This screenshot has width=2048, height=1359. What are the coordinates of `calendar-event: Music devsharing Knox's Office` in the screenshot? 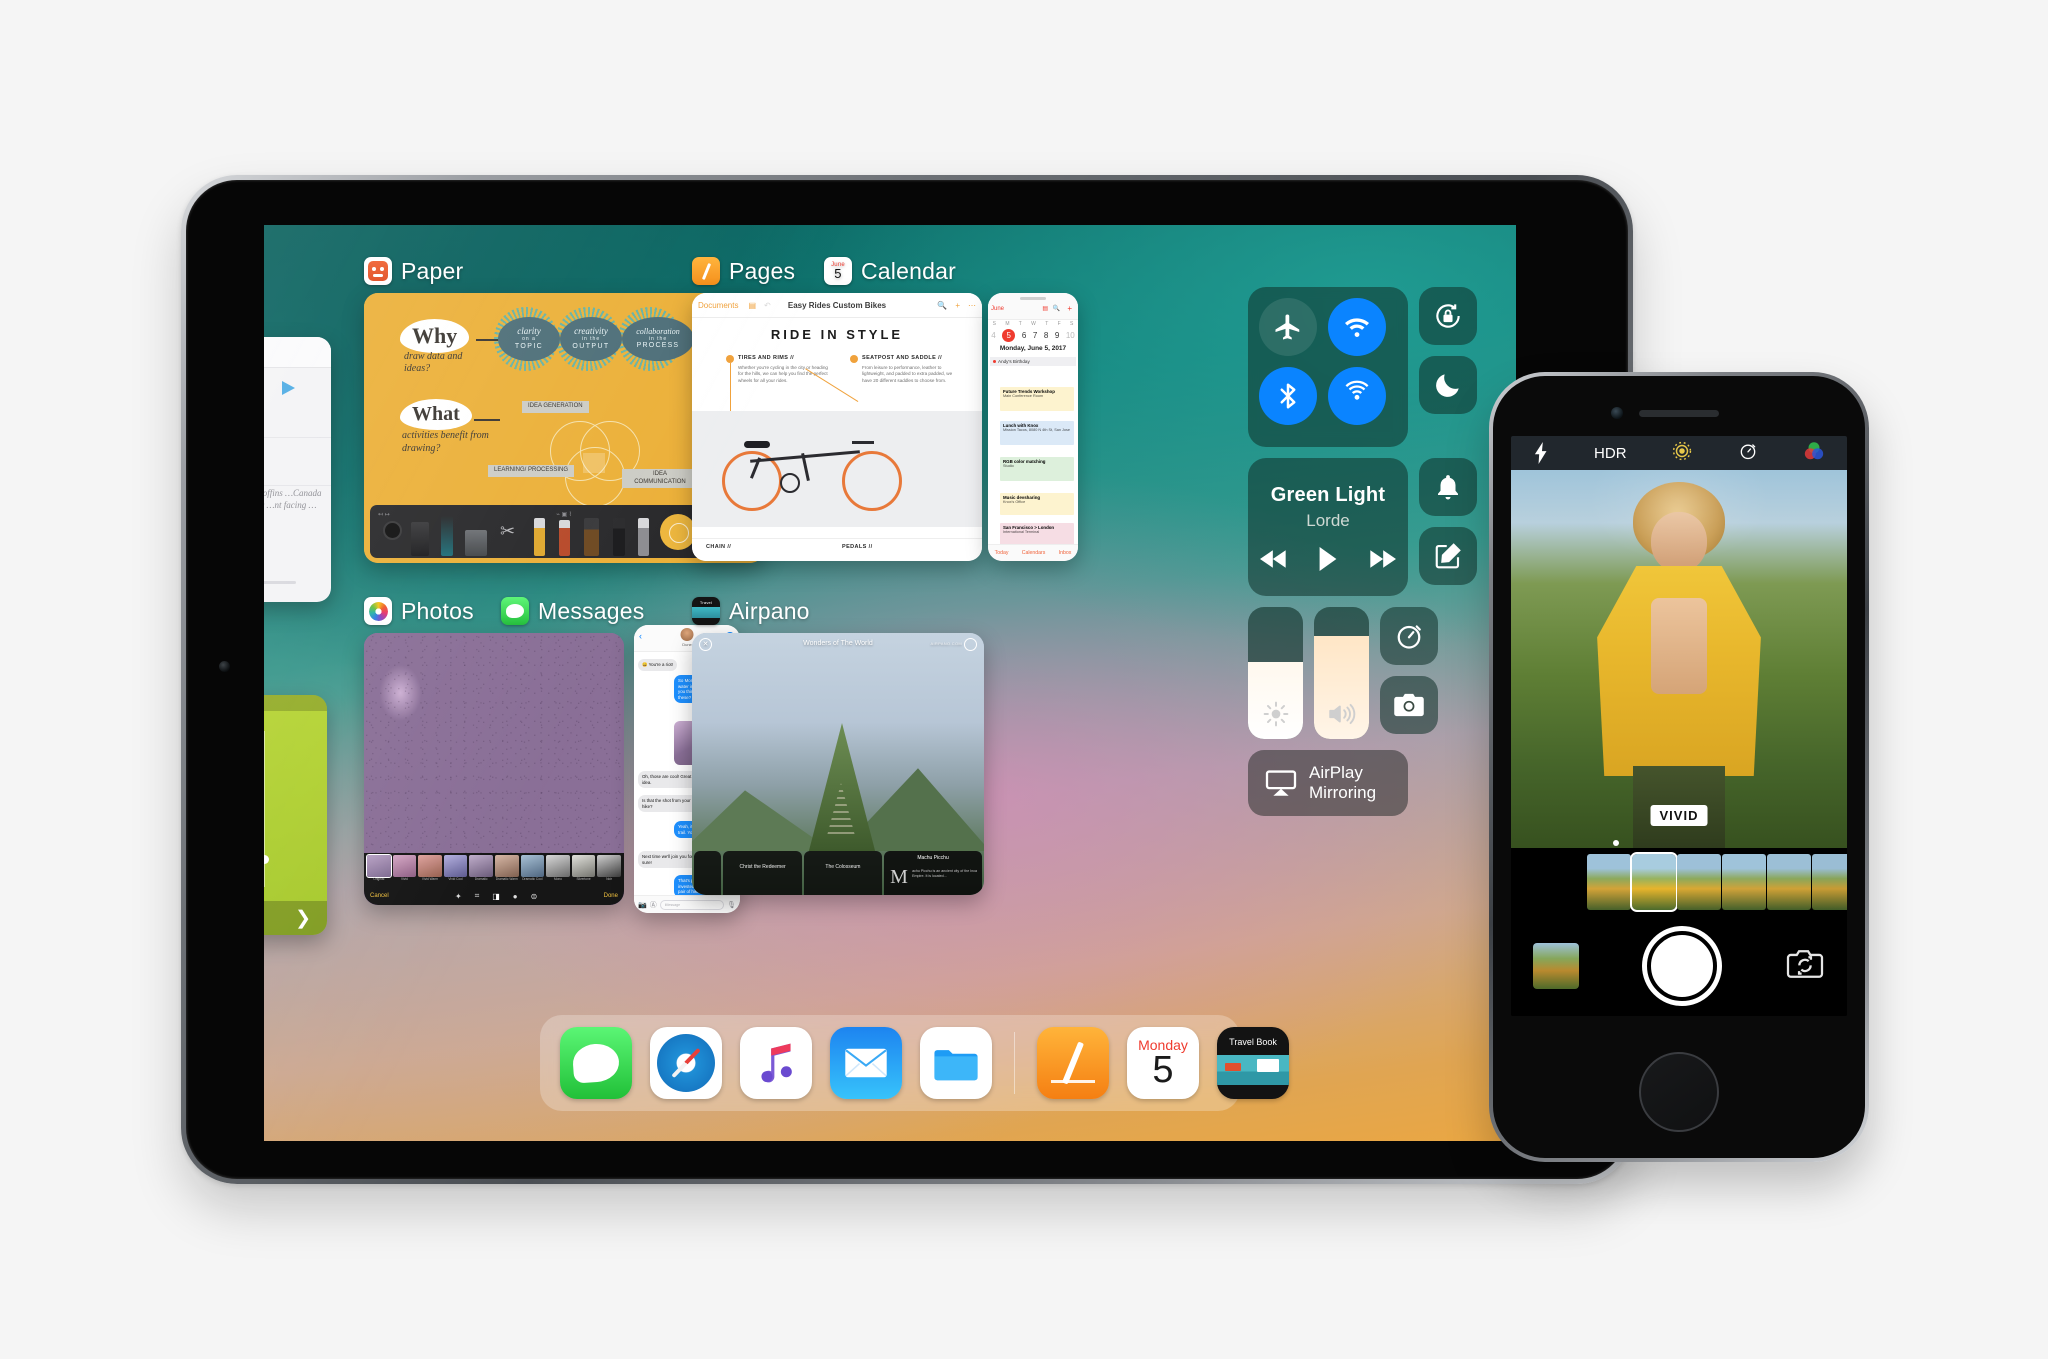 It's located at (1037, 504).